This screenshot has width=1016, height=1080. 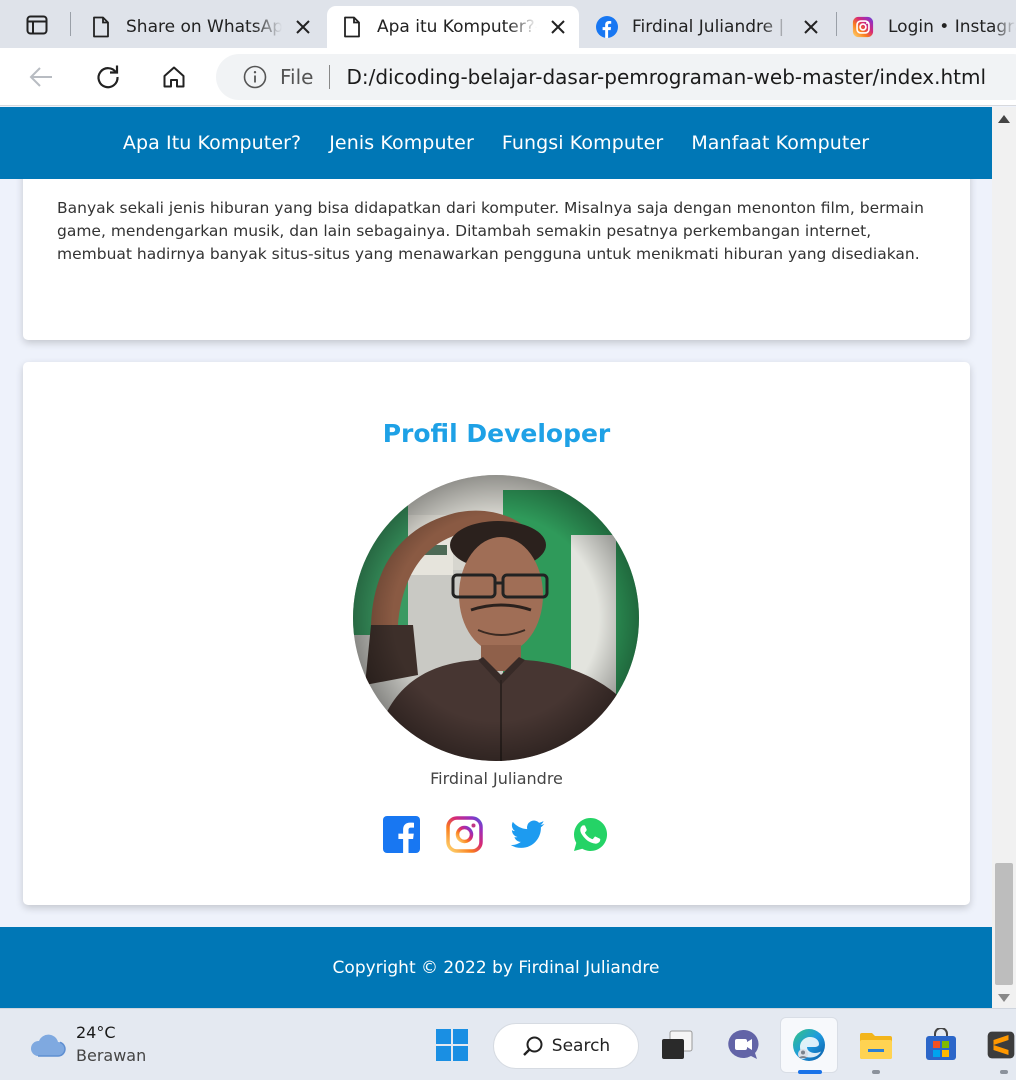 I want to click on profile-title: Profil Developer, so click(x=496, y=433).